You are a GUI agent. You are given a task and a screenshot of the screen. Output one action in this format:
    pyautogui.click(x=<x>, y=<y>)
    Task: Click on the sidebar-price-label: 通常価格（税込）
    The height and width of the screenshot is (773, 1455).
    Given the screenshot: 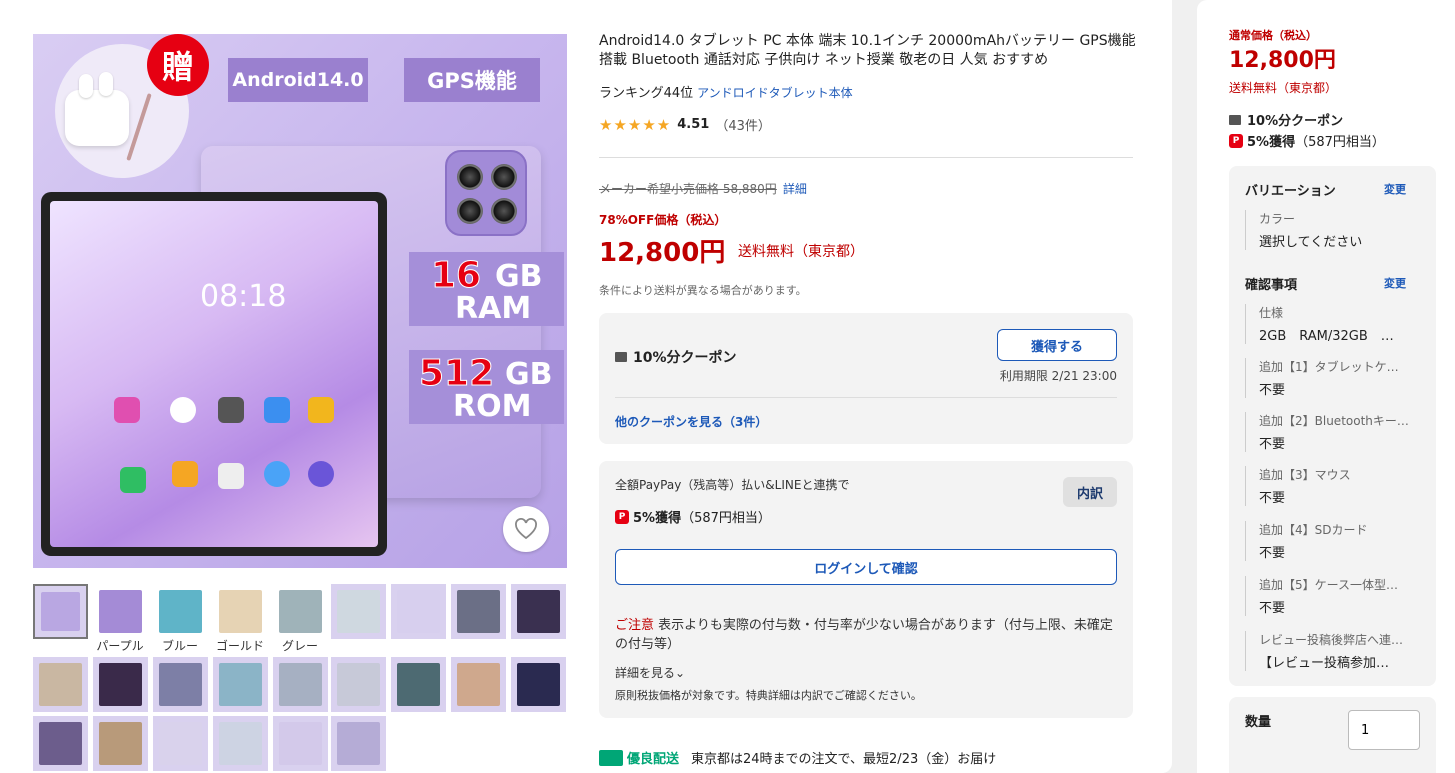 What is the action you would take?
    pyautogui.click(x=1273, y=35)
    